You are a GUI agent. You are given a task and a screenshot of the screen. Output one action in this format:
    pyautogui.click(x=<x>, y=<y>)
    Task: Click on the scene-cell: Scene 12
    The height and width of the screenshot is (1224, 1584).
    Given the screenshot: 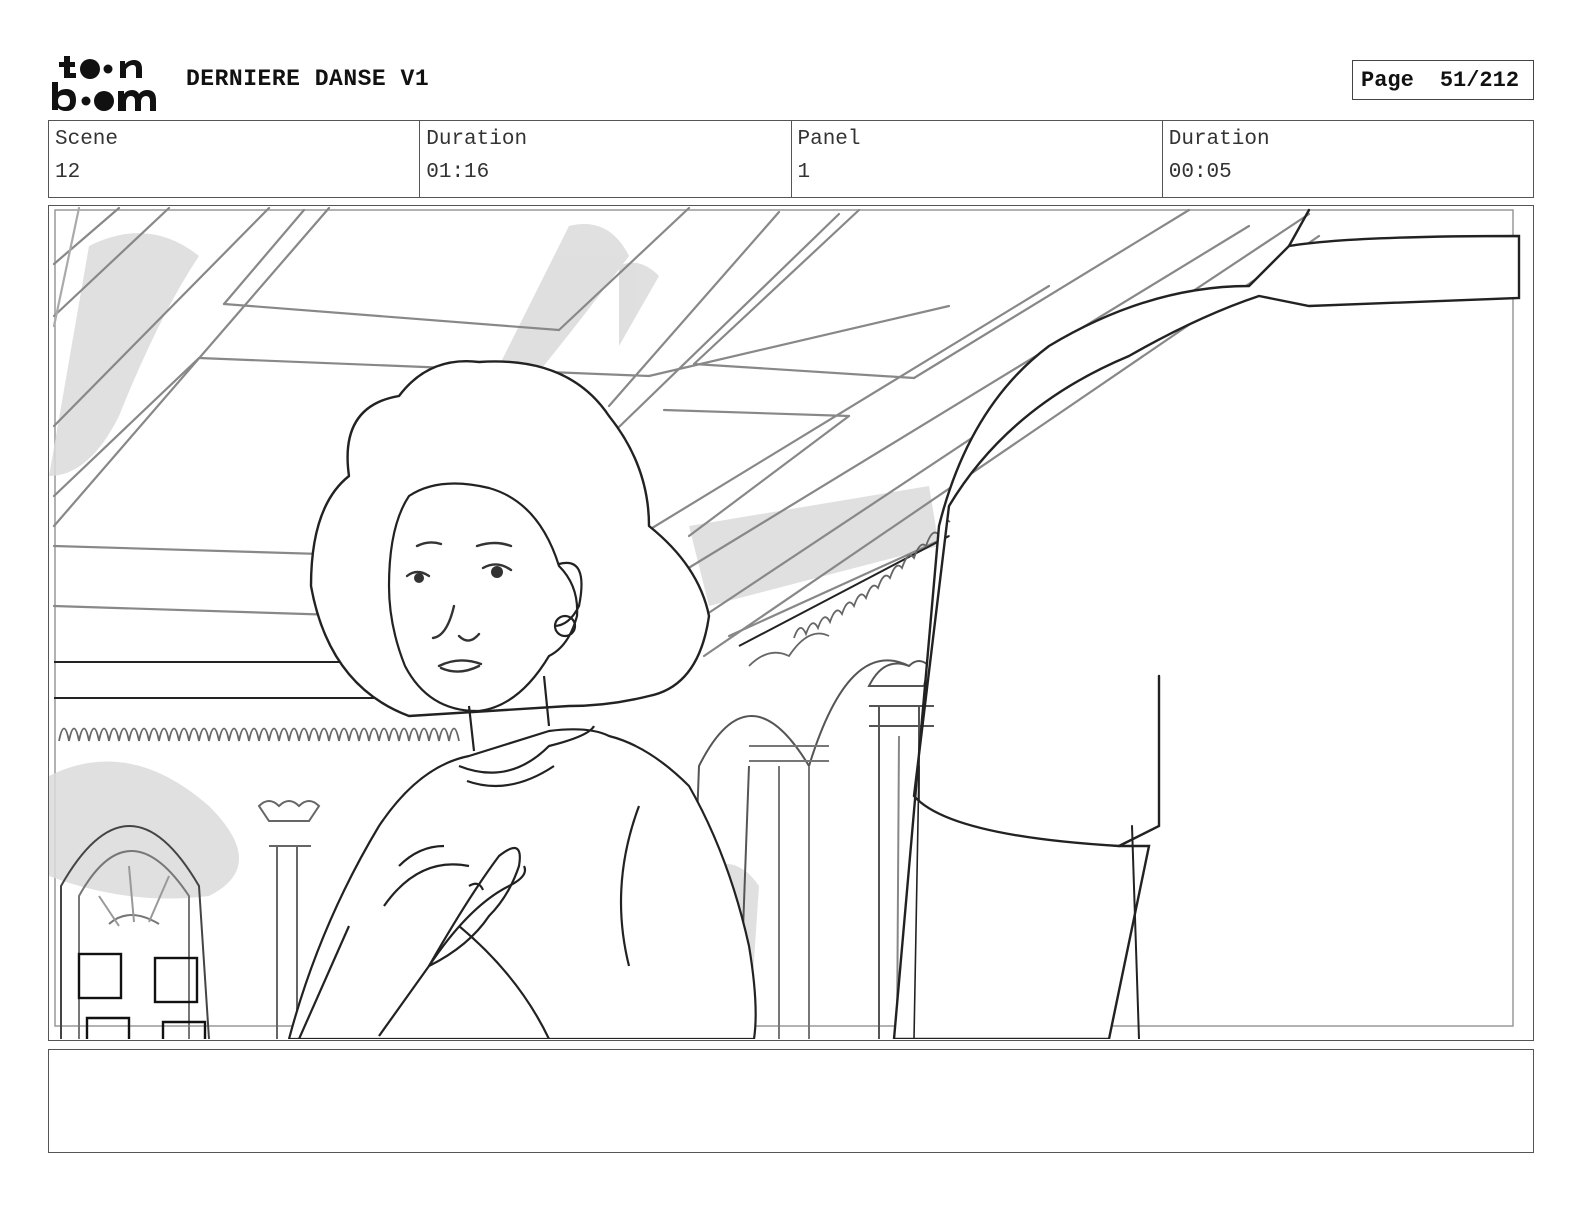 What is the action you would take?
    pyautogui.click(x=235, y=159)
    